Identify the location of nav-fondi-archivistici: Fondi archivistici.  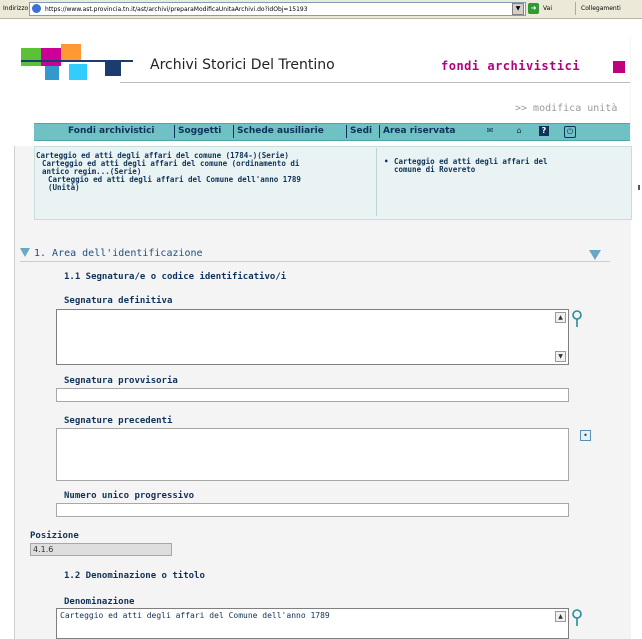
(111, 131).